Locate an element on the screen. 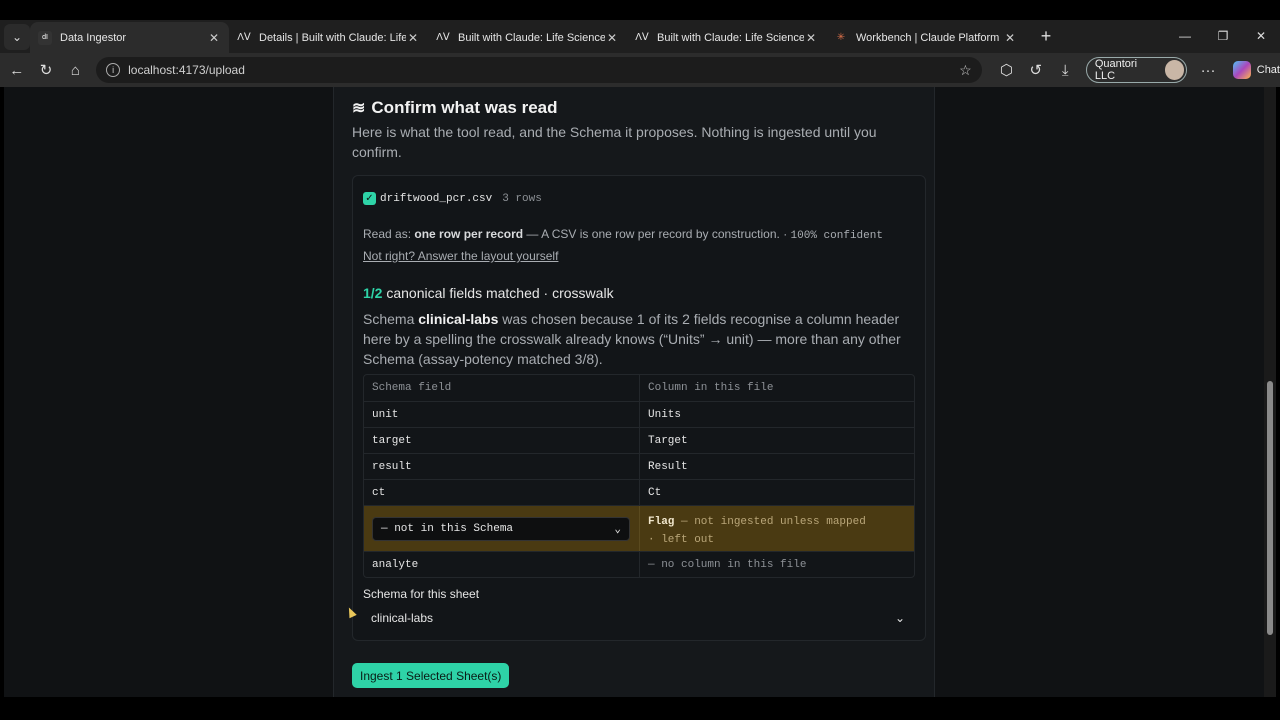 This screenshot has width=1280, height=720. tab-search-chevron-icon: ⌄ is located at coordinates (17, 36).